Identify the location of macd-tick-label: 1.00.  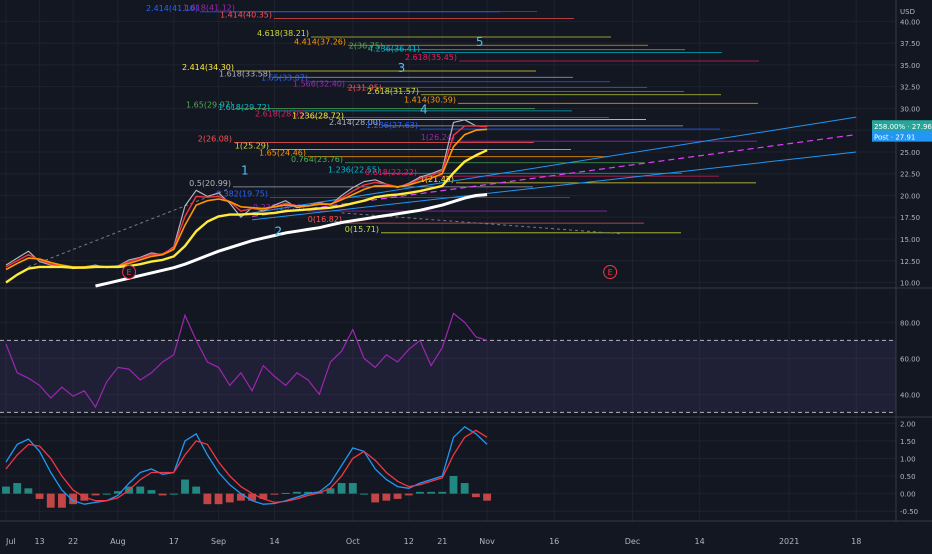
(908, 459).